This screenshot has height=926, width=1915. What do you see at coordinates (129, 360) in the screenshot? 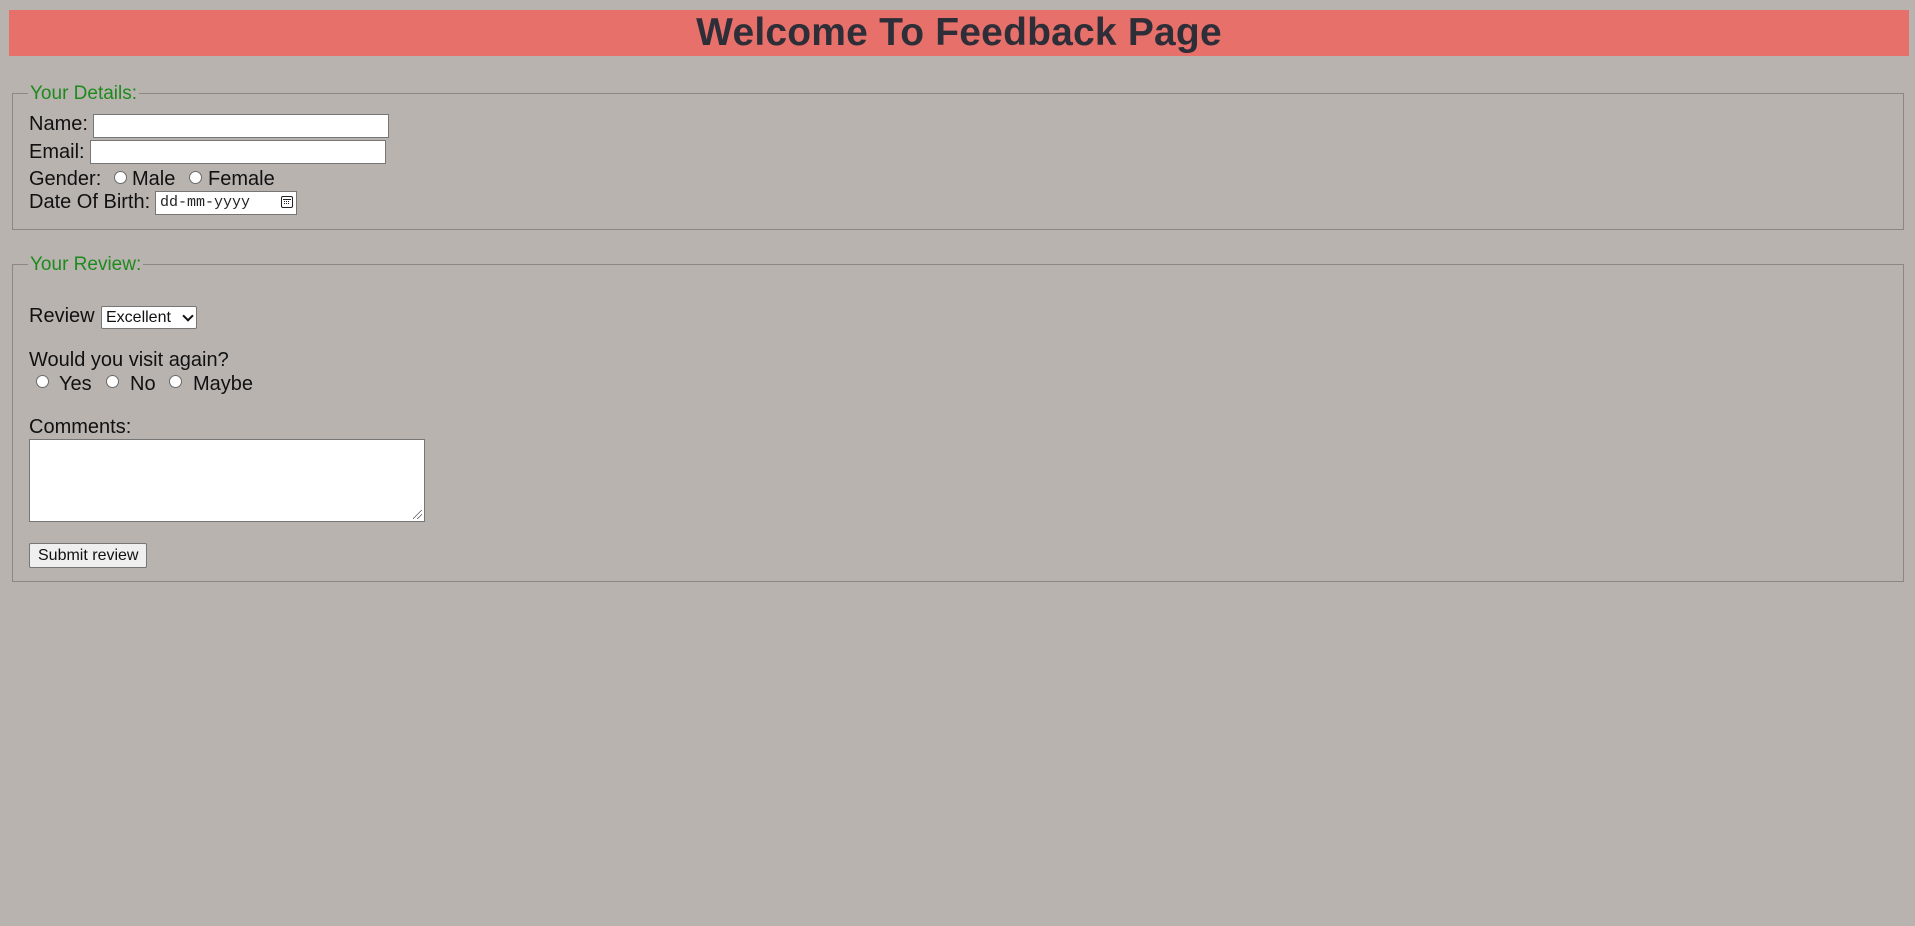
I see `visit-question: Would you visit again?` at bounding box center [129, 360].